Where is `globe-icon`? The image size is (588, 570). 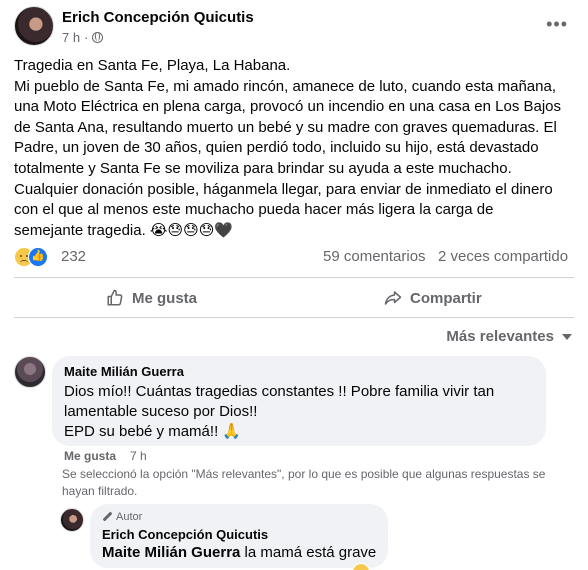
globe-icon is located at coordinates (98, 37).